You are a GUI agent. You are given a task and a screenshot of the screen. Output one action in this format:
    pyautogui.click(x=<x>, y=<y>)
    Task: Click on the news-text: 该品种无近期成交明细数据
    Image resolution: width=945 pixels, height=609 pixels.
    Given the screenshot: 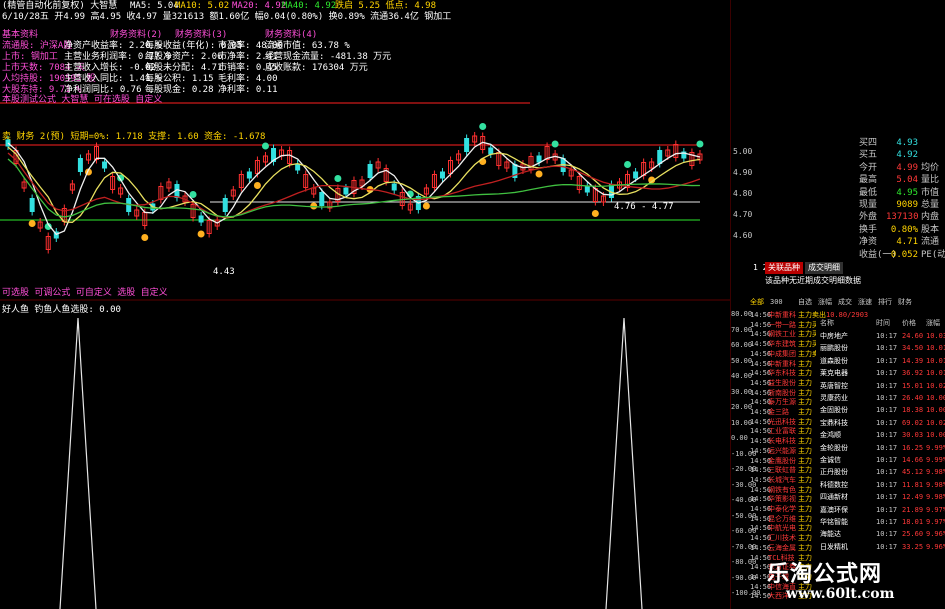 What is the action you would take?
    pyautogui.click(x=813, y=280)
    